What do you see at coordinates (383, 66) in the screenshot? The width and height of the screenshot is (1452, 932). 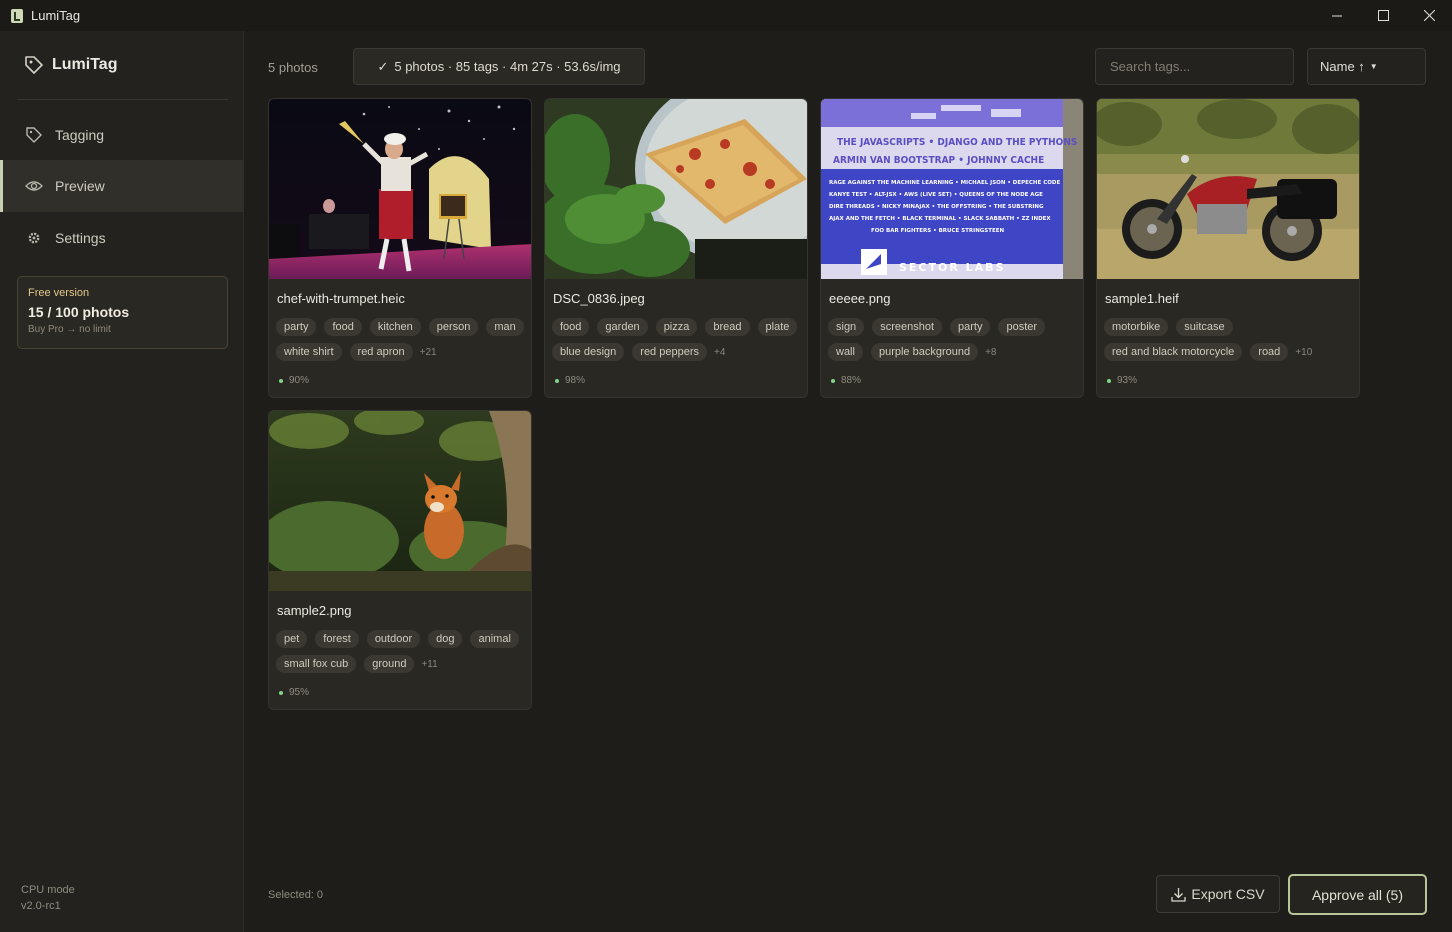 I see `check-icon: ✓` at bounding box center [383, 66].